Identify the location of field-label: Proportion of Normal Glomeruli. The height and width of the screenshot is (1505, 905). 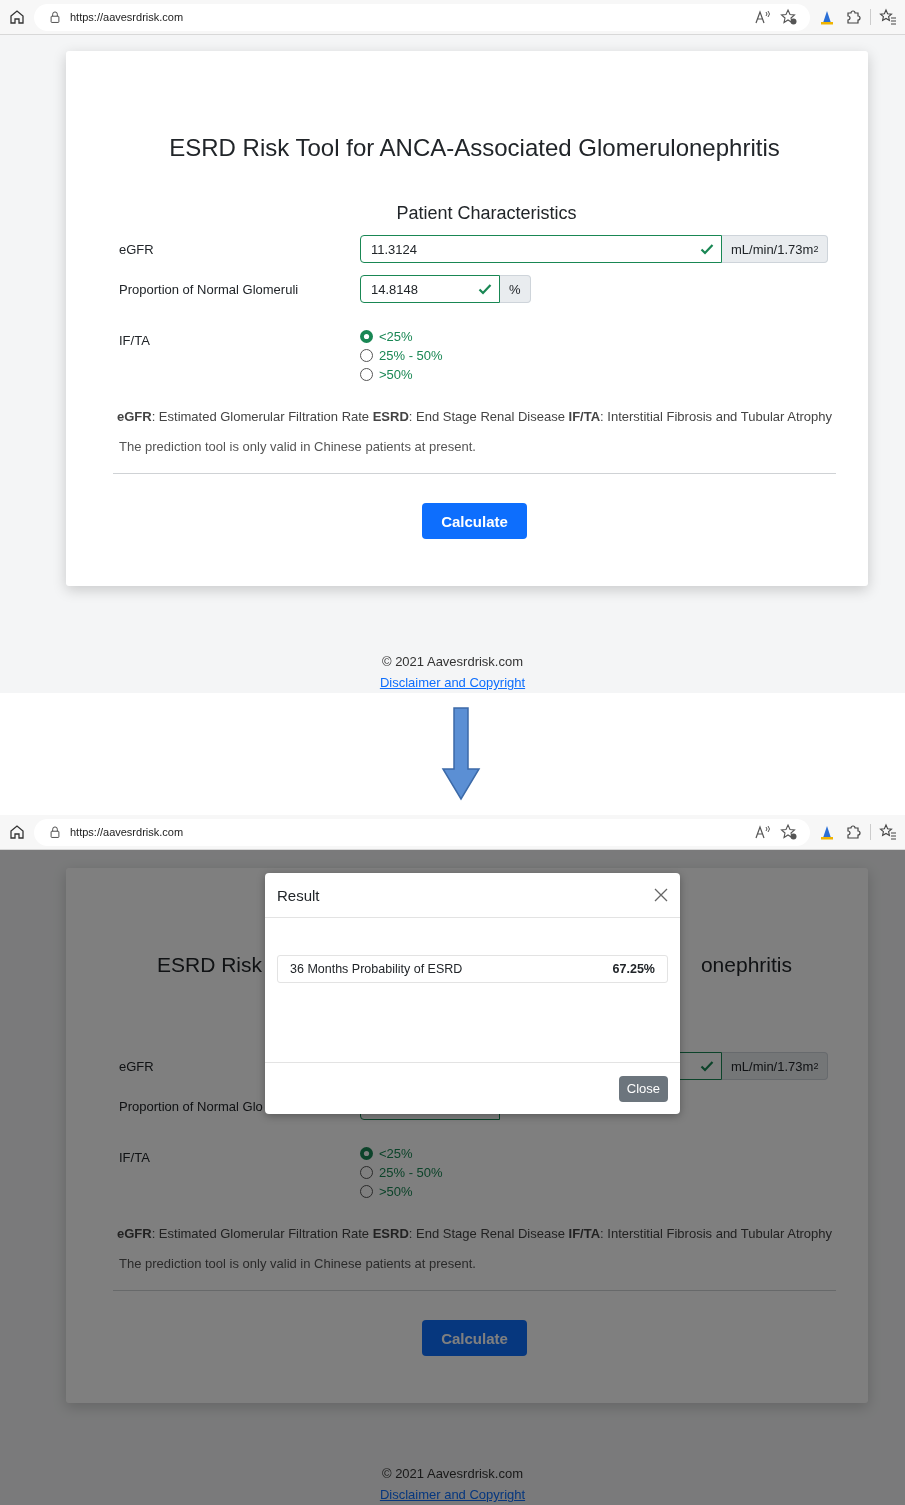
(209, 289).